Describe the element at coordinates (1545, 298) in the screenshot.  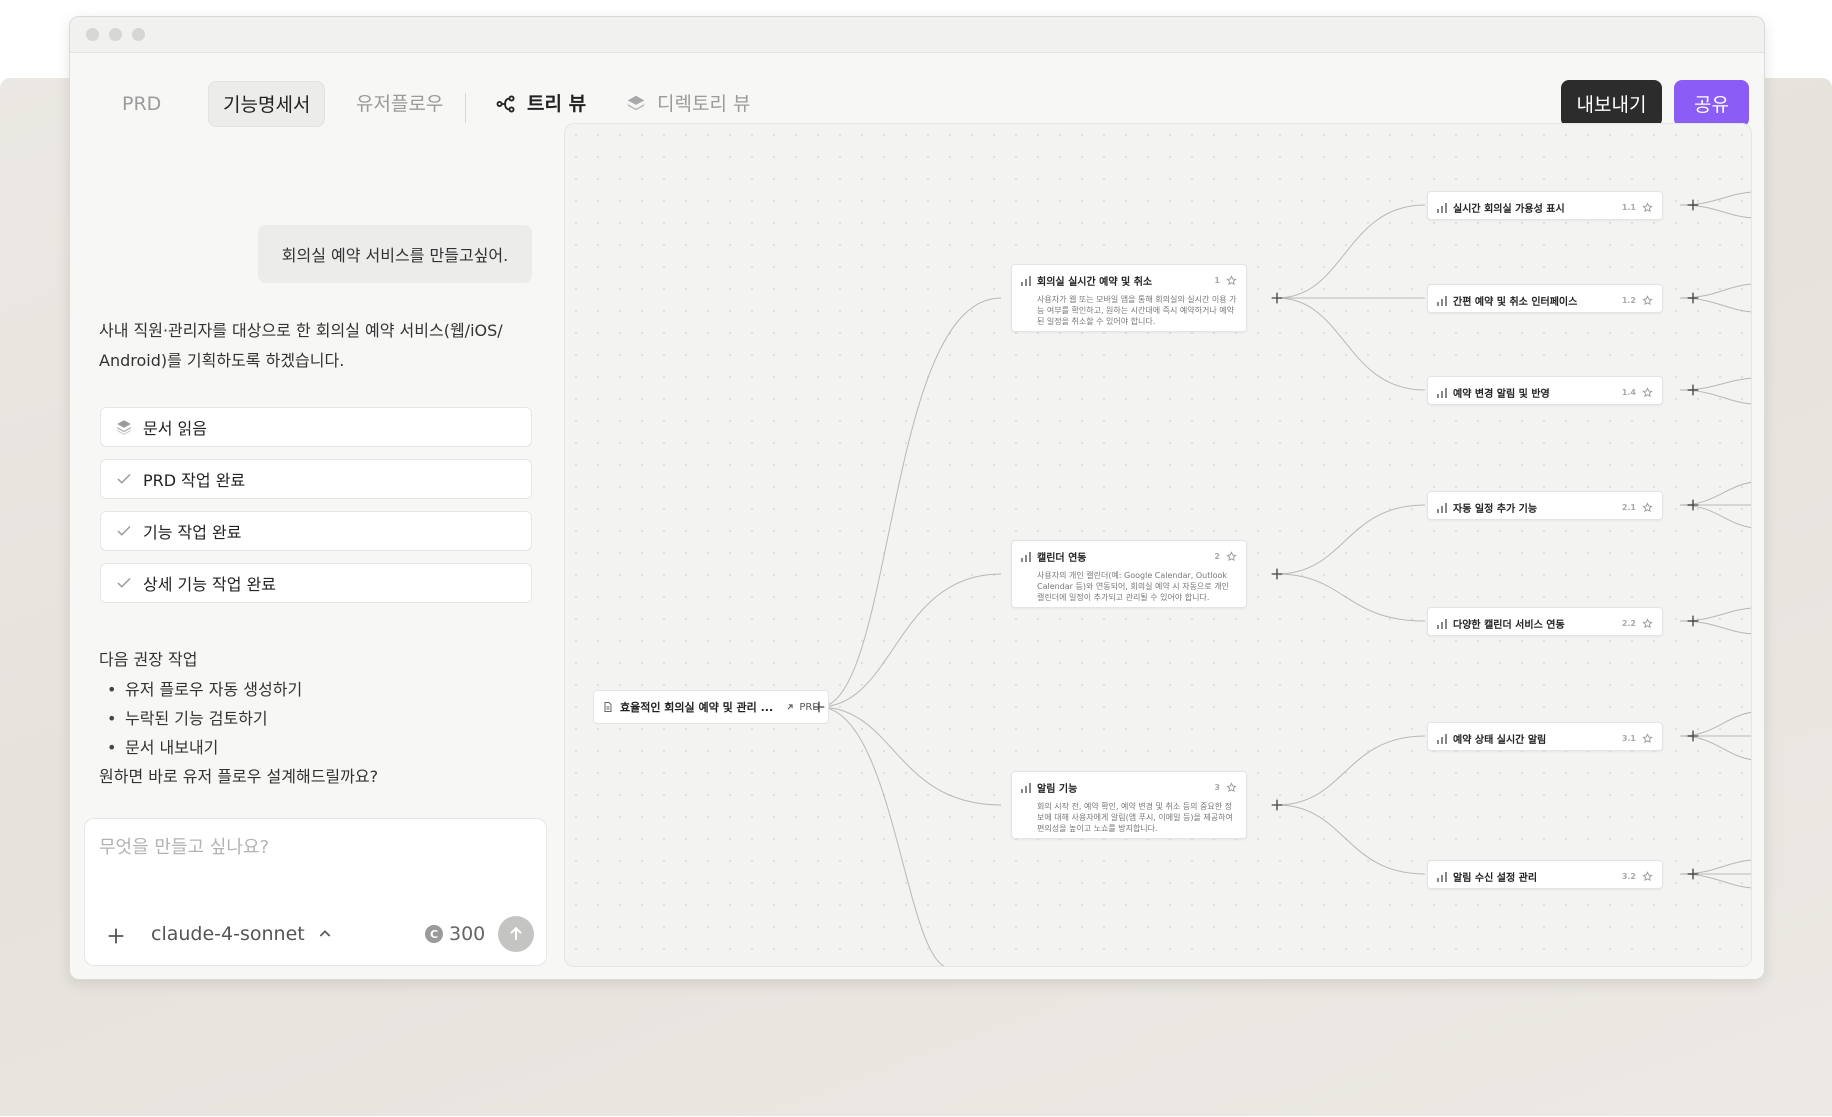
I see `detail-node: 간편 예약 및 취소 인터페이스 1.2` at that location.